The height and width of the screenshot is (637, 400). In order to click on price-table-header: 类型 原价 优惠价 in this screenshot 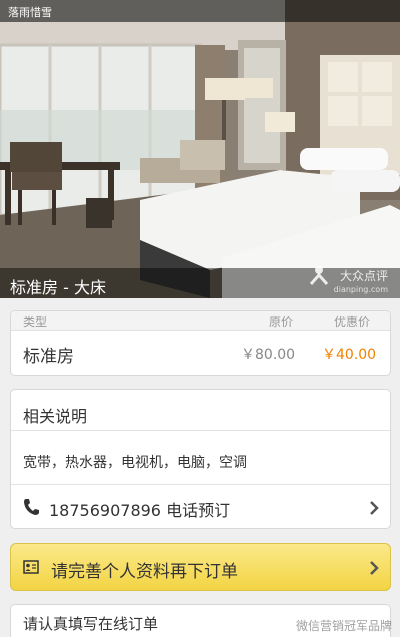, I will do `click(200, 321)`.